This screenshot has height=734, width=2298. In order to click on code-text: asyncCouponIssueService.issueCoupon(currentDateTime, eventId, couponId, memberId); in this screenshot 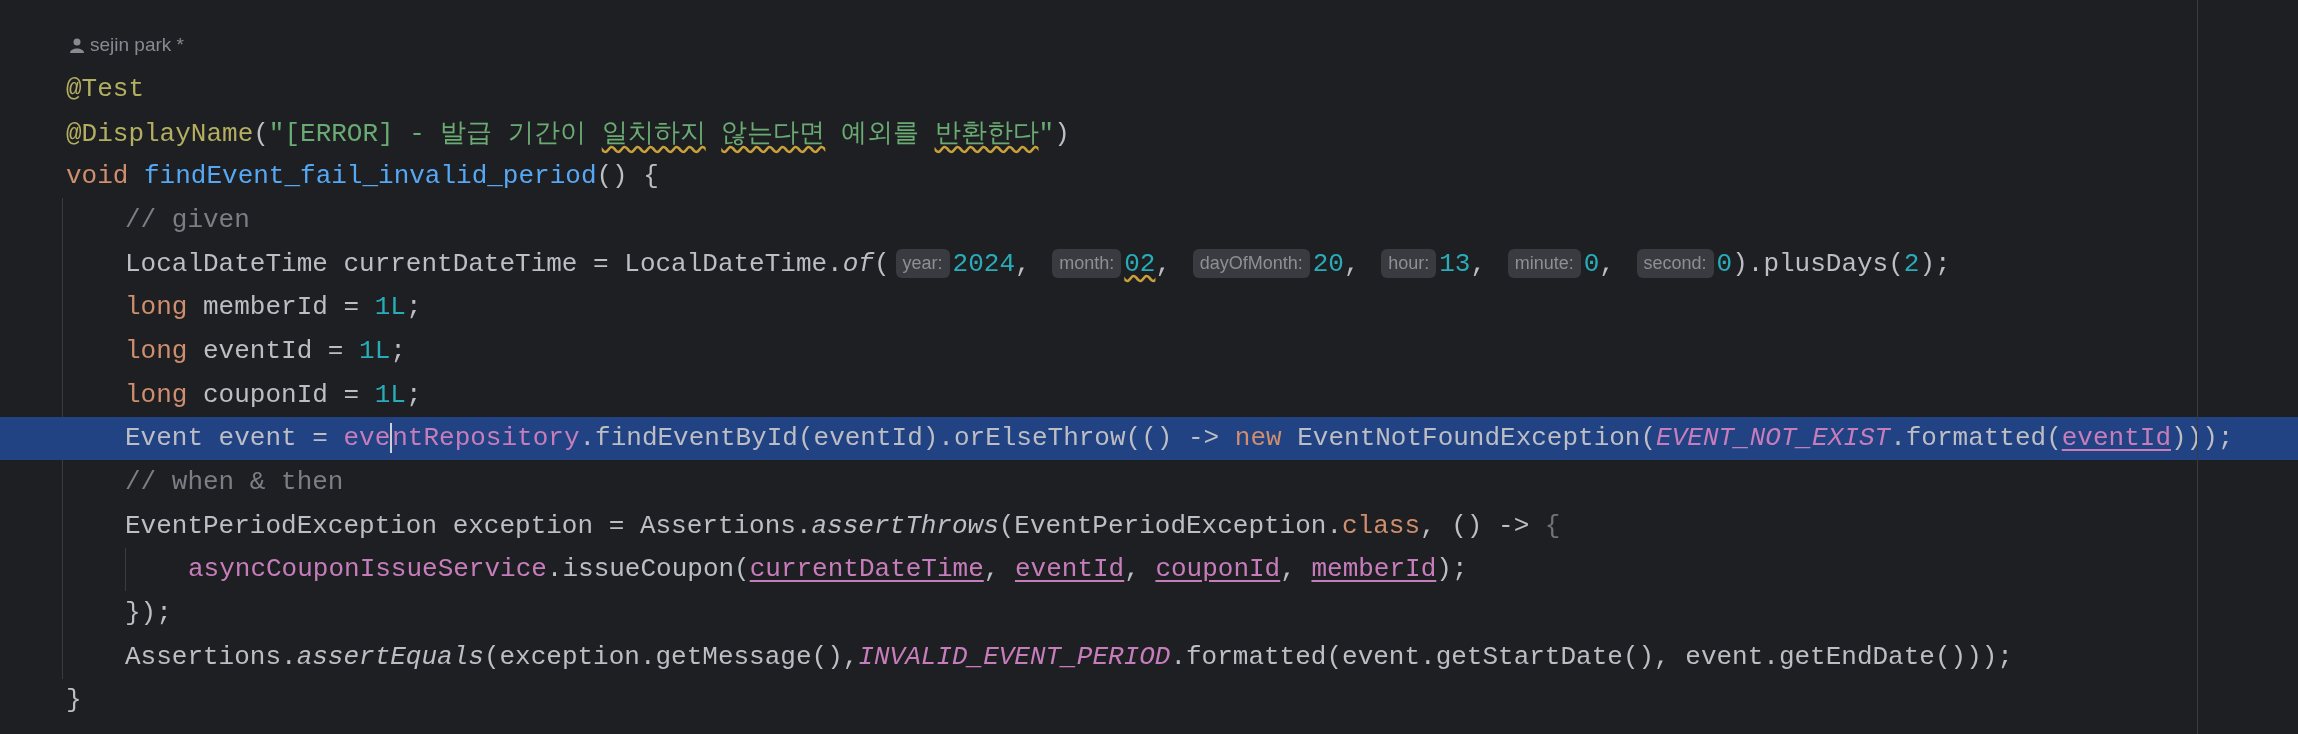, I will do `click(828, 569)`.